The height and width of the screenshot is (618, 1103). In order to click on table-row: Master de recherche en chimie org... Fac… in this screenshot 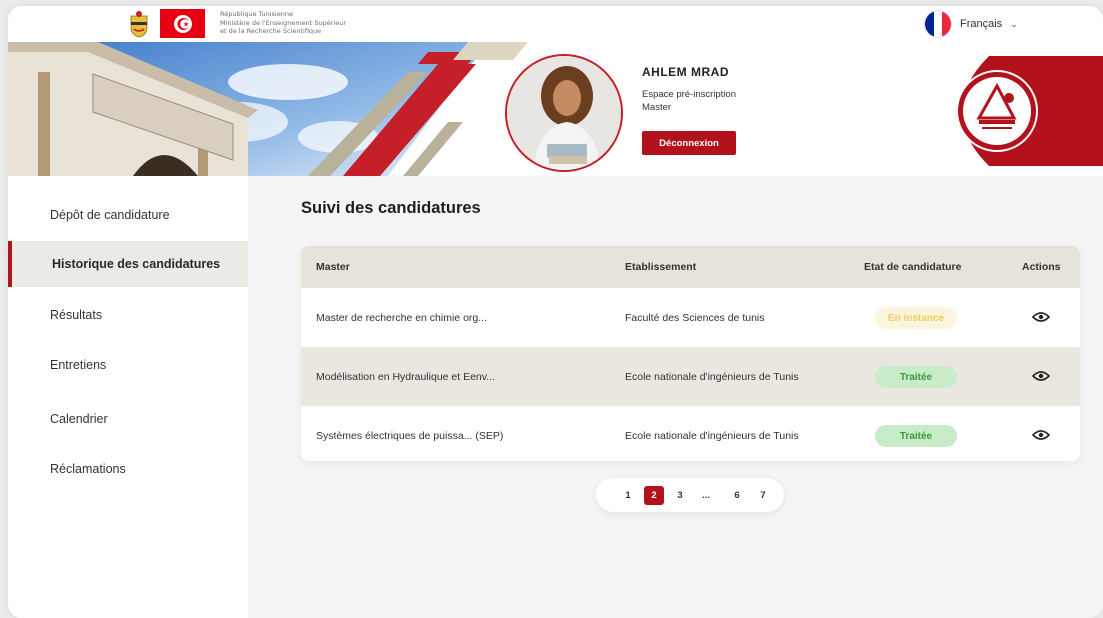, I will do `click(690, 317)`.